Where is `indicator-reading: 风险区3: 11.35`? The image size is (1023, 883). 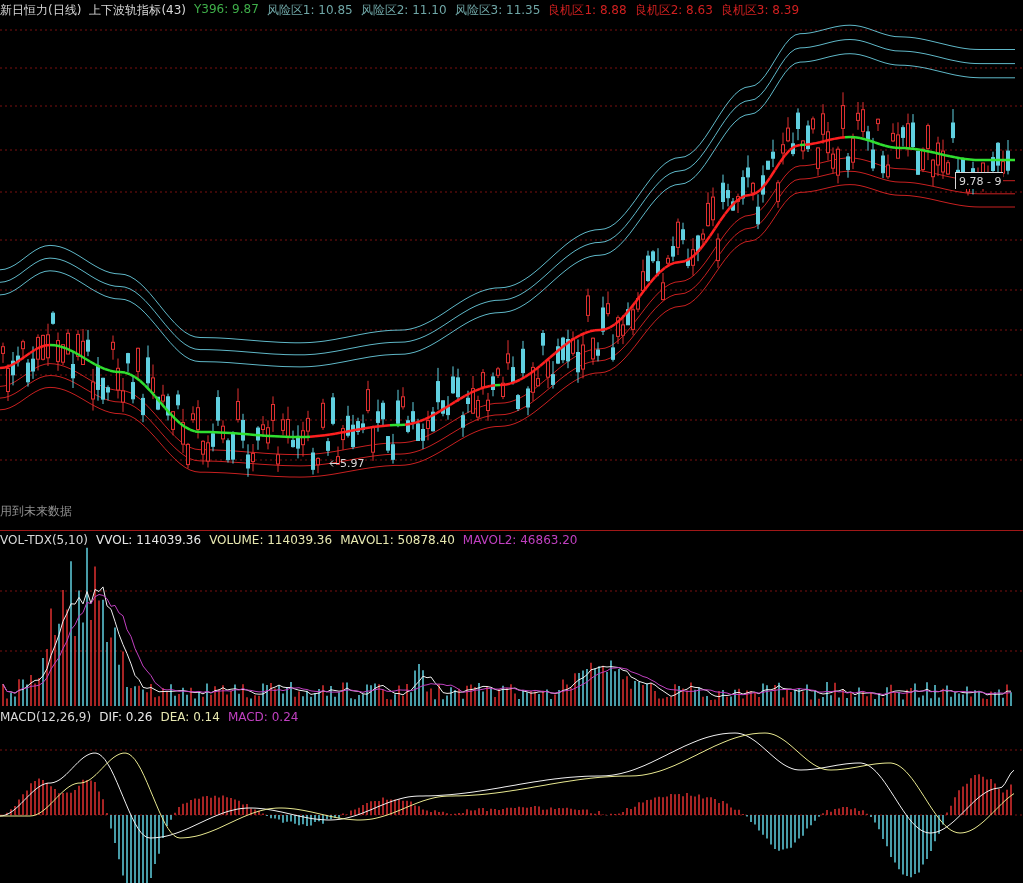 indicator-reading: 风险区3: 11.35 is located at coordinates (497, 10).